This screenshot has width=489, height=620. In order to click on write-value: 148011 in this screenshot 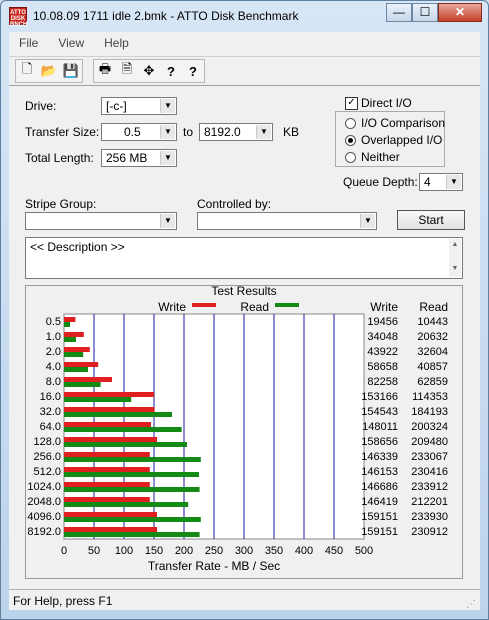, I will do `click(380, 427)`.